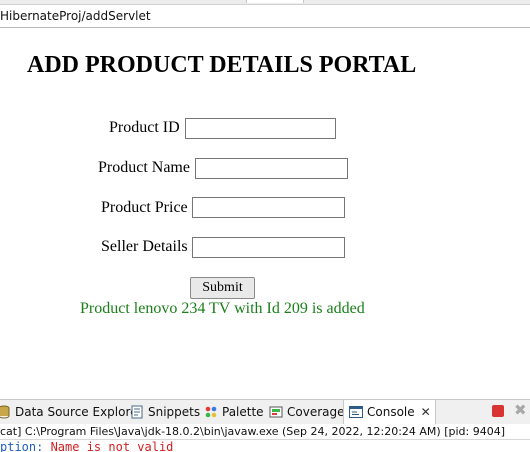 The width and height of the screenshot is (530, 452). What do you see at coordinates (260, 128) in the screenshot?
I see `product-id-input` at bounding box center [260, 128].